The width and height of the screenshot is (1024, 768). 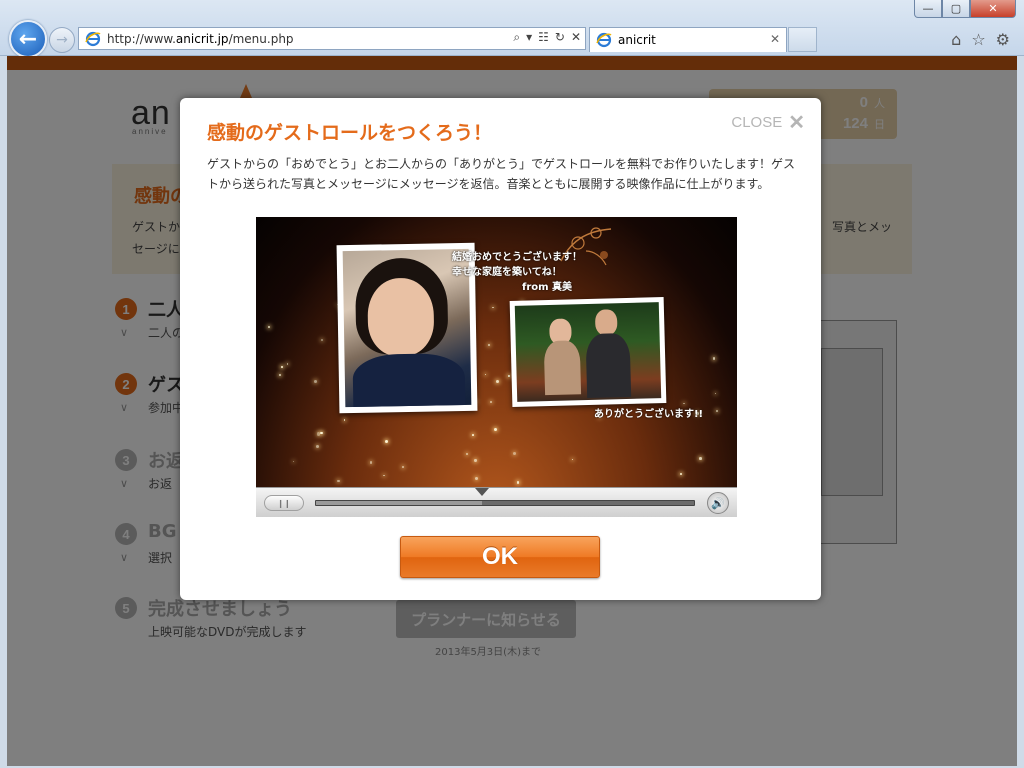 What do you see at coordinates (543, 37) in the screenshot?
I see `compatibility-icon: ☷` at bounding box center [543, 37].